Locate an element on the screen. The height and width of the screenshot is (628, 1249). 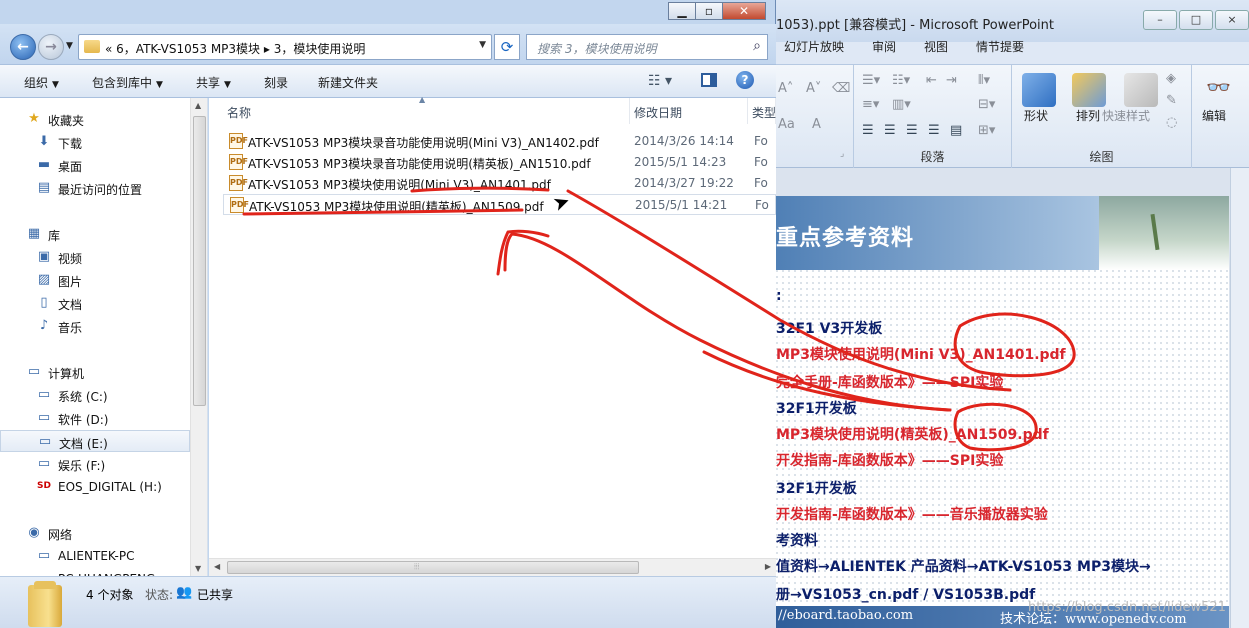
quick-styles-icon is located at coordinates (1141, 90).